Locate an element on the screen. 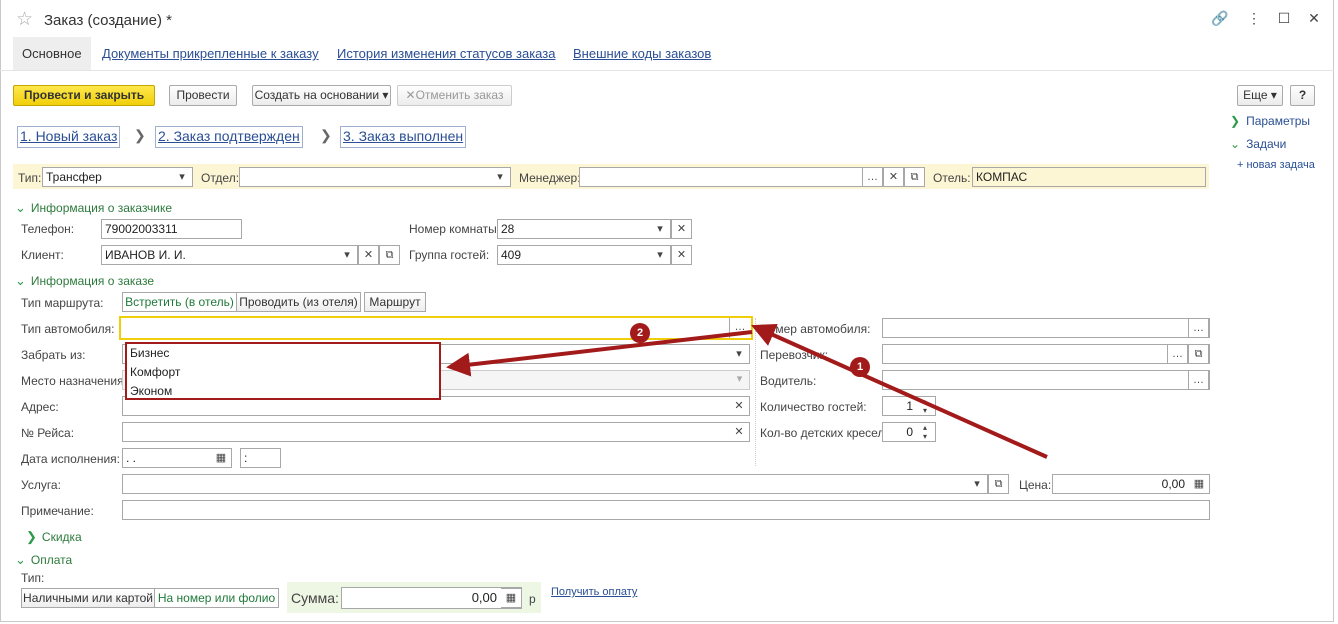 Image resolution: width=1338 pixels, height=624 pixels. annotation-arrows is located at coordinates (747, 391).